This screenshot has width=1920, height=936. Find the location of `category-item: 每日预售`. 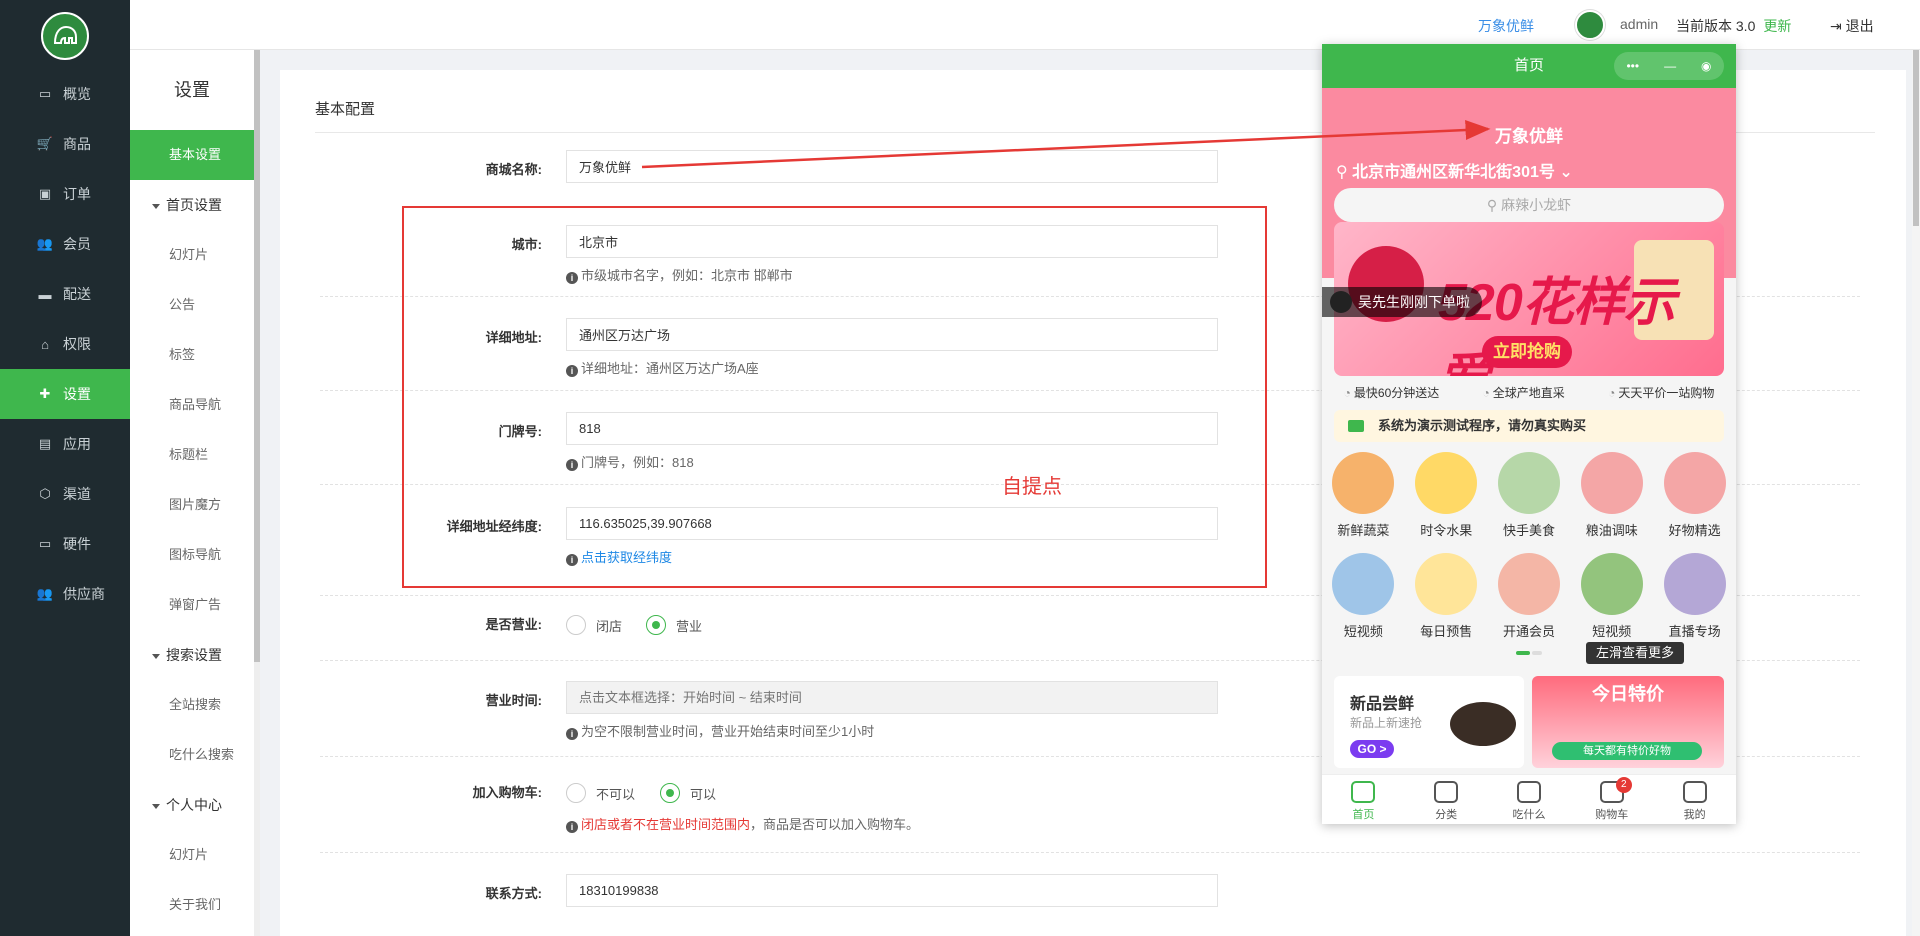

category-item: 每日预售 is located at coordinates (1446, 596).